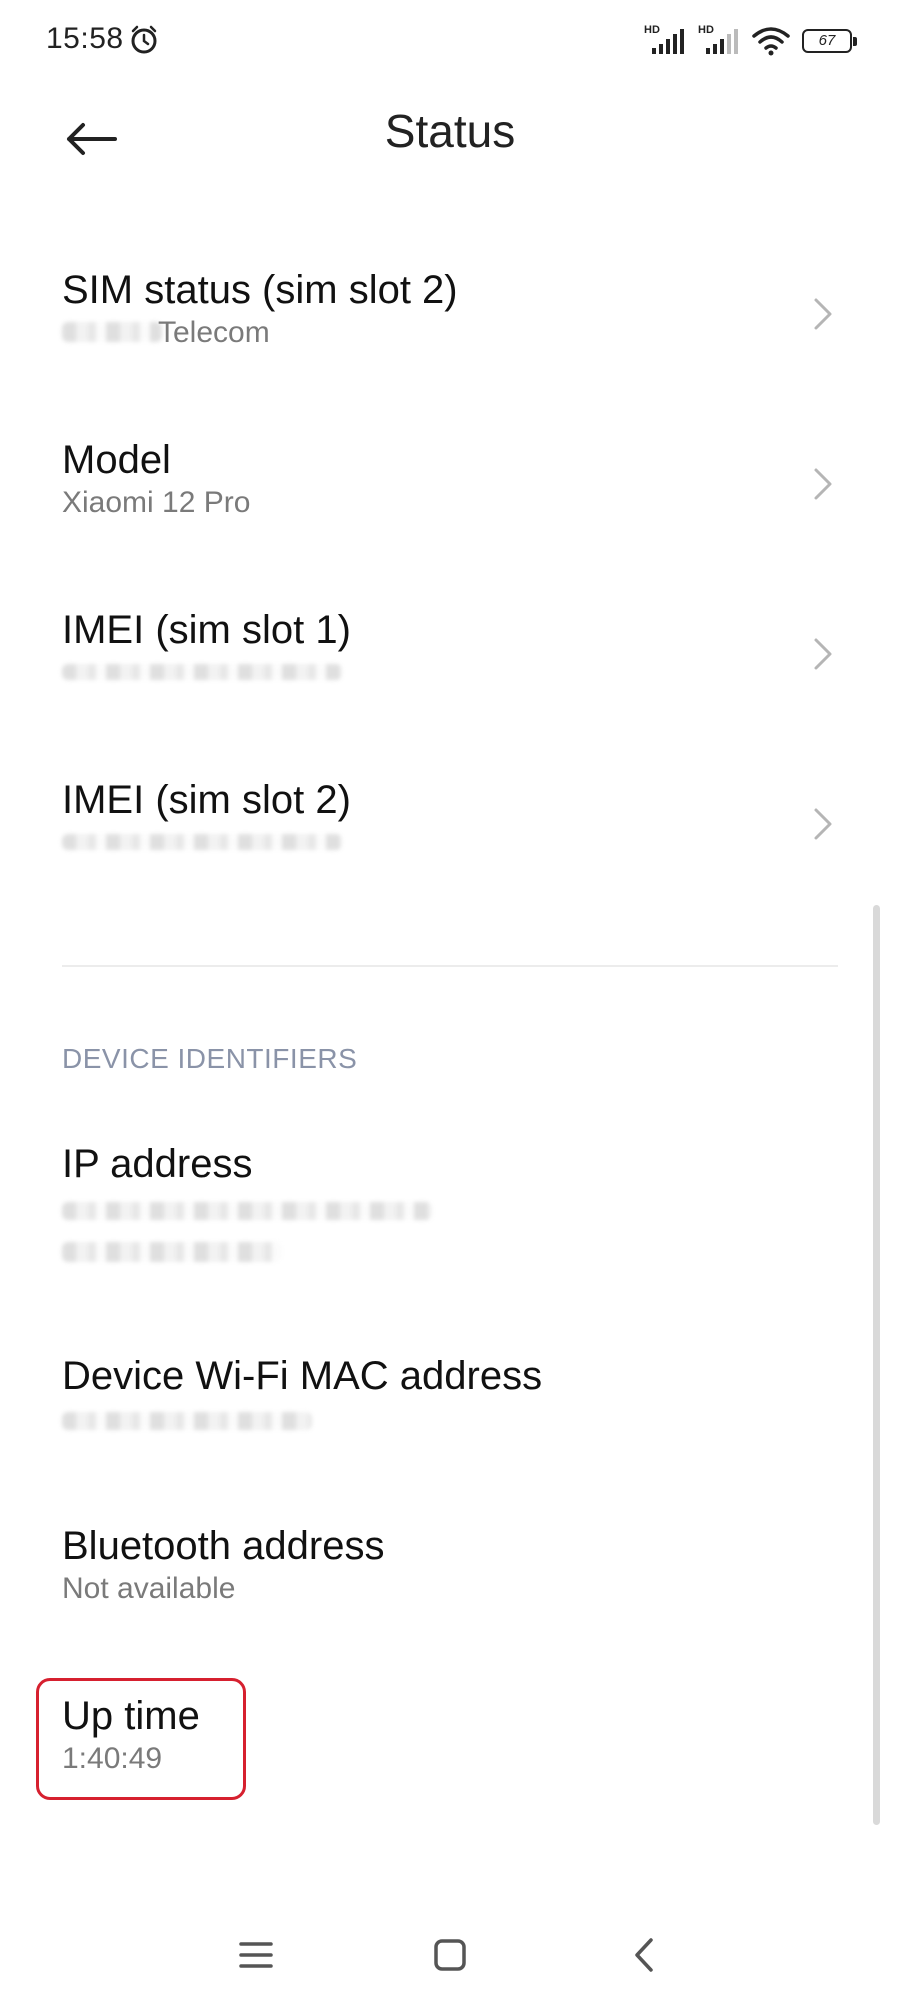 This screenshot has width=900, height=2000. I want to click on back-icon, so click(644, 1955).